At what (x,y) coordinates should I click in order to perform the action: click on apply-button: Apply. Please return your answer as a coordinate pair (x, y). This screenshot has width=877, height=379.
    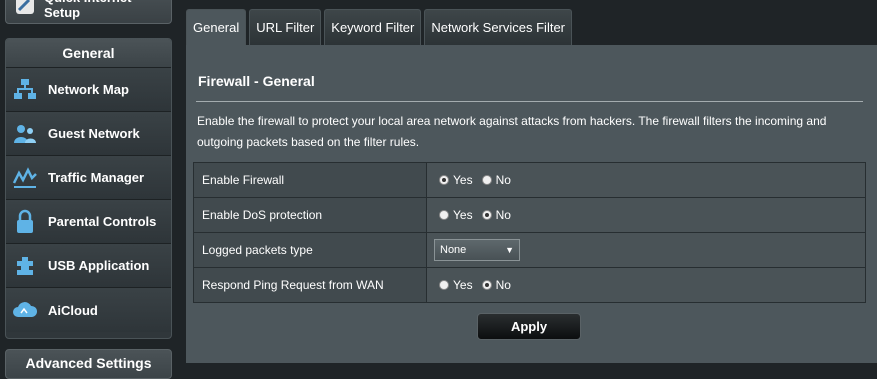
    Looking at the image, I should click on (529, 326).